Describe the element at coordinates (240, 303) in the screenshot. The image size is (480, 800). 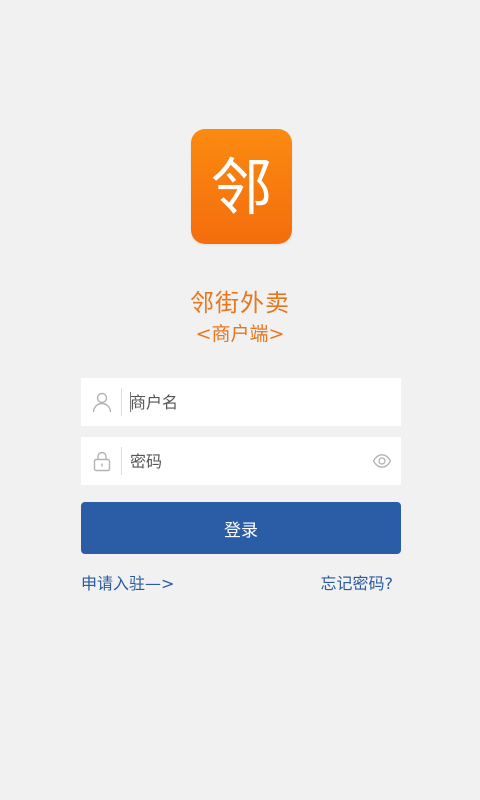
I see `app-title: 邻街外卖` at that location.